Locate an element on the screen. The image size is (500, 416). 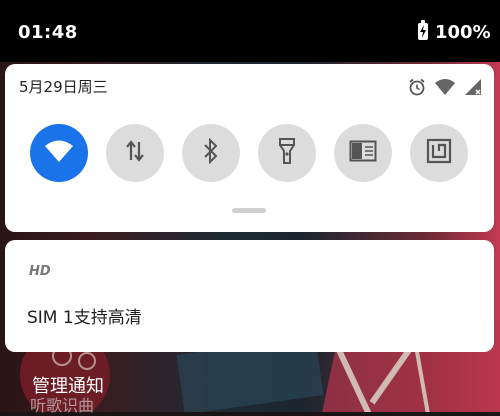
tile-nfc is located at coordinates (439, 153).